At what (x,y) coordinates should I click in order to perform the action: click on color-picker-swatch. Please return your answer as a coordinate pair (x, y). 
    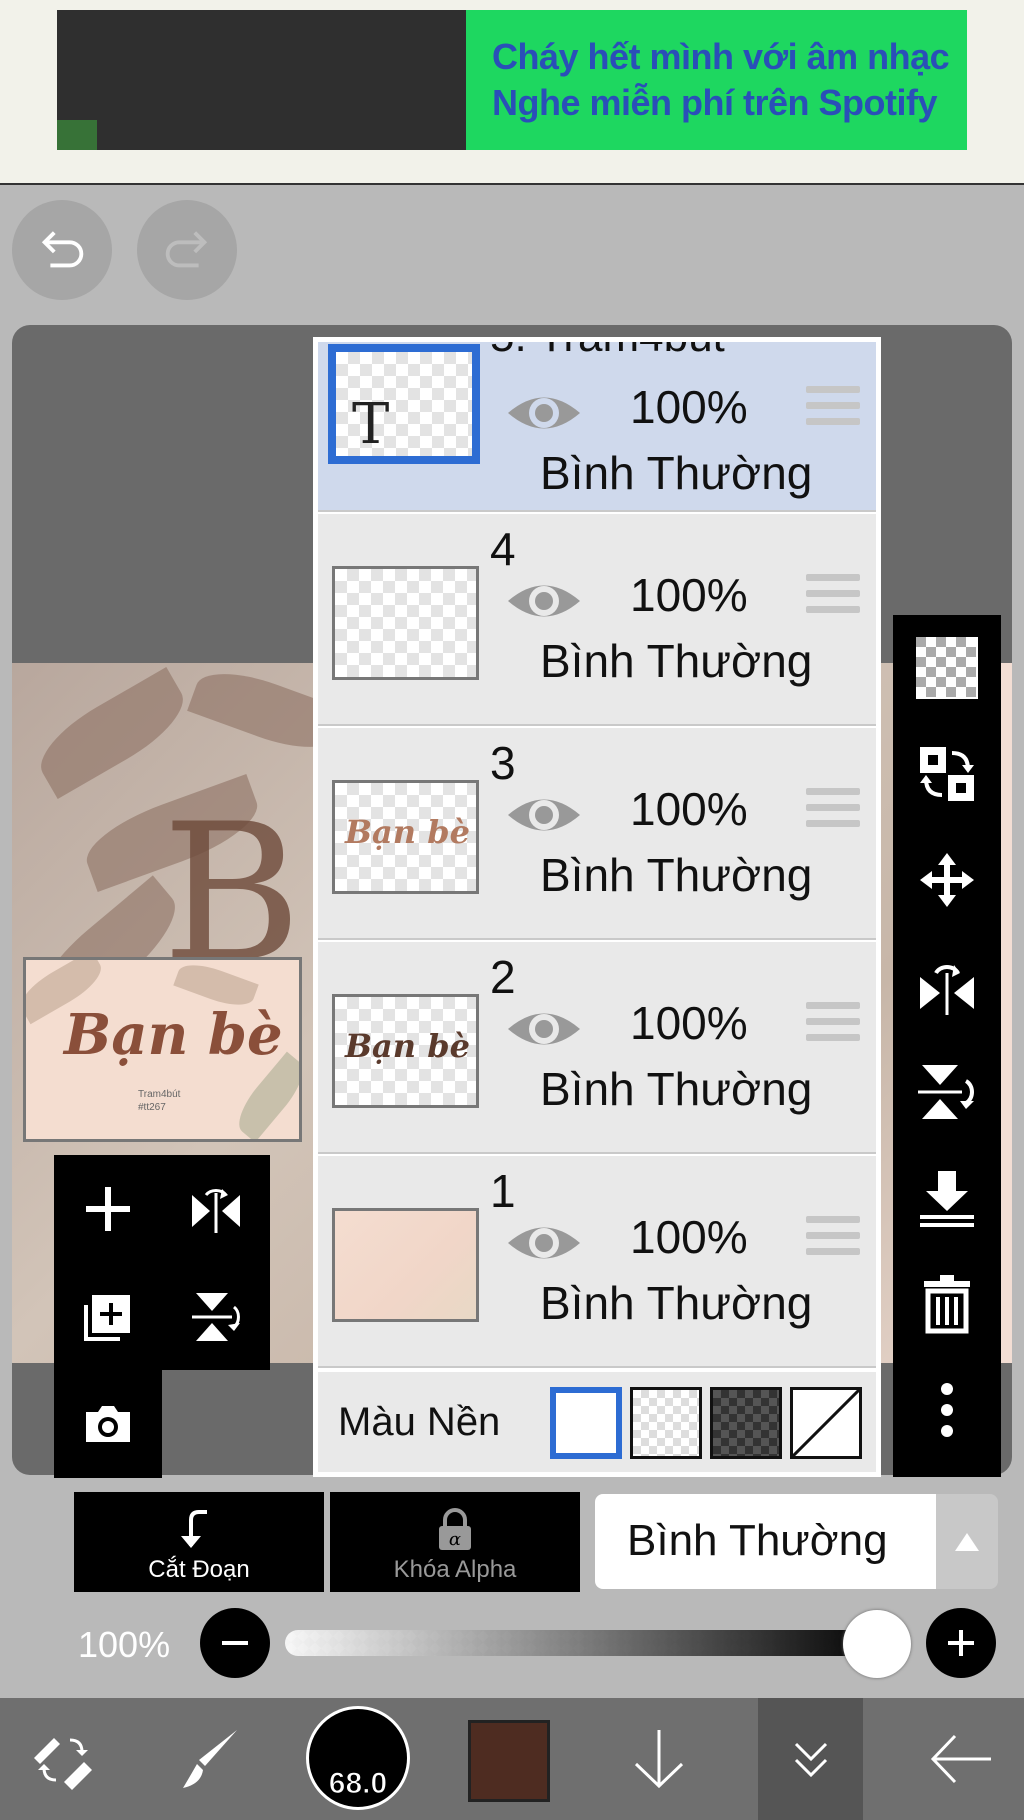
    Looking at the image, I should click on (509, 1761).